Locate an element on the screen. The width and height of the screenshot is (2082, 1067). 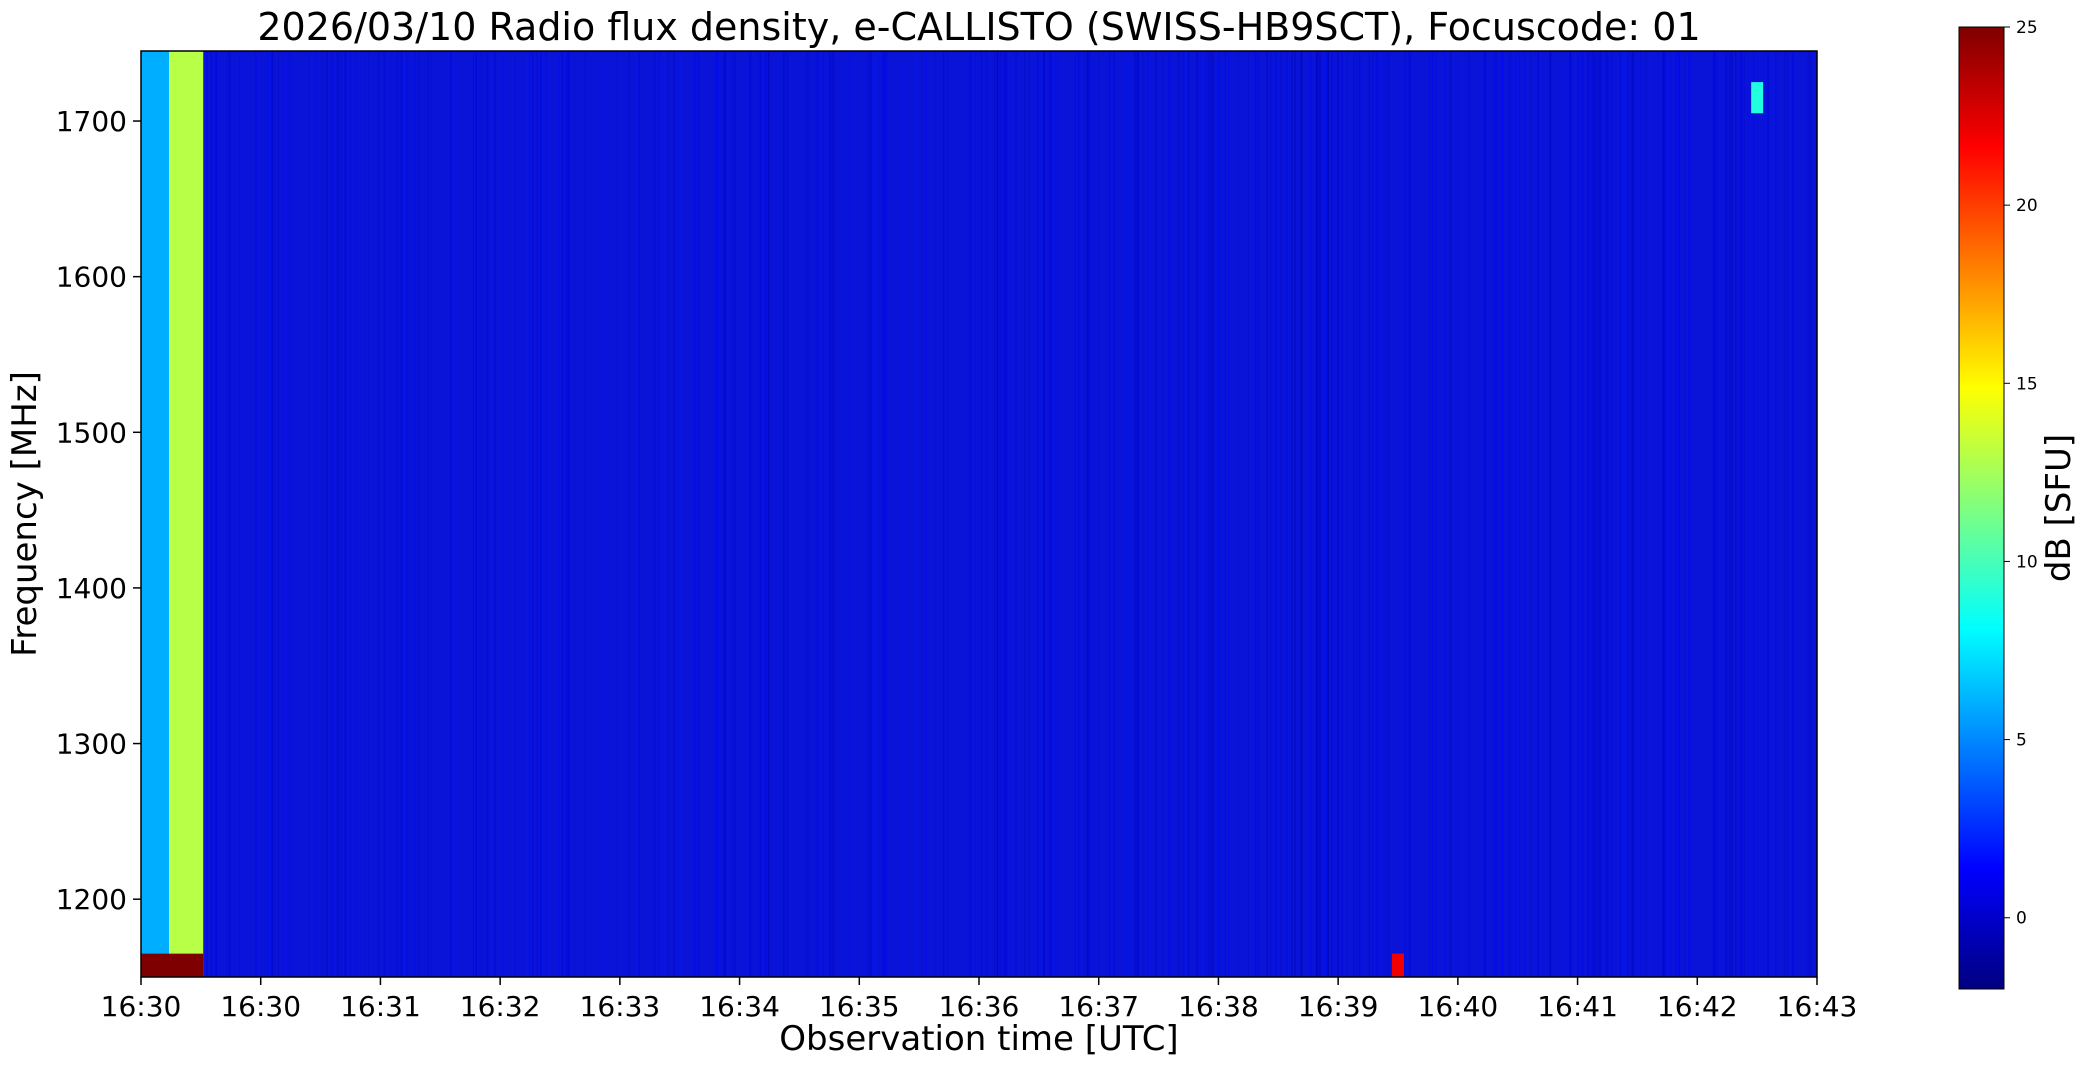
y-axis-ticks: 1200 1300 1400 1500 1600 1700 is located at coordinates (98, 510).